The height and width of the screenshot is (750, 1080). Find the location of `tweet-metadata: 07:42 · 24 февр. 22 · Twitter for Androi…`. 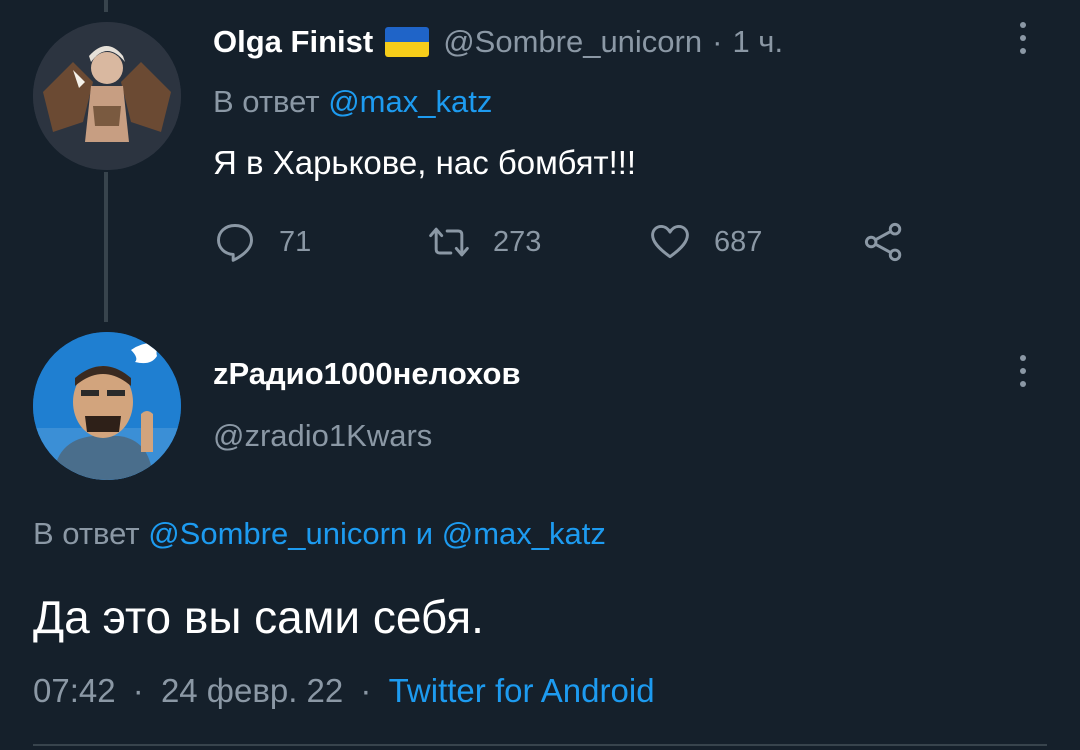

tweet-metadata: 07:42 · 24 февр. 22 · Twitter for Androi… is located at coordinates (344, 691).